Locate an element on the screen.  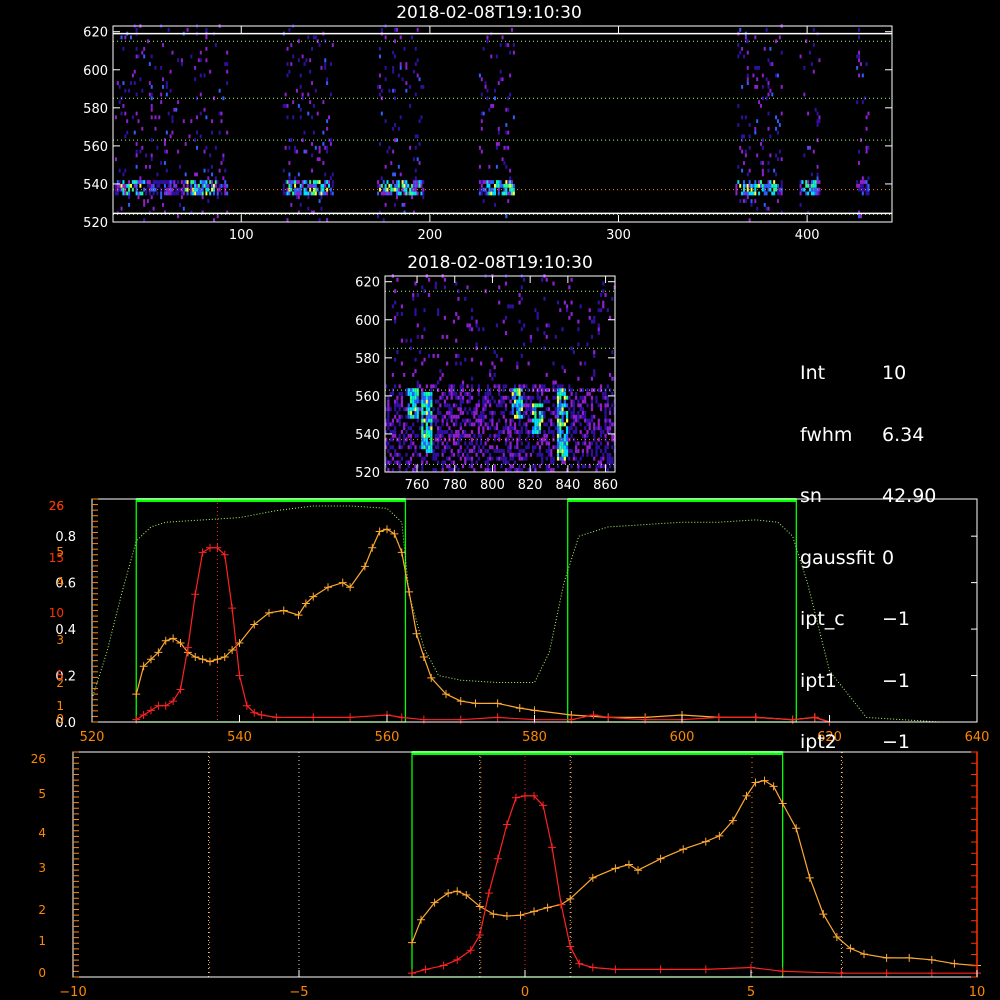
orange-profile-point is located at coordinates (136, 694).